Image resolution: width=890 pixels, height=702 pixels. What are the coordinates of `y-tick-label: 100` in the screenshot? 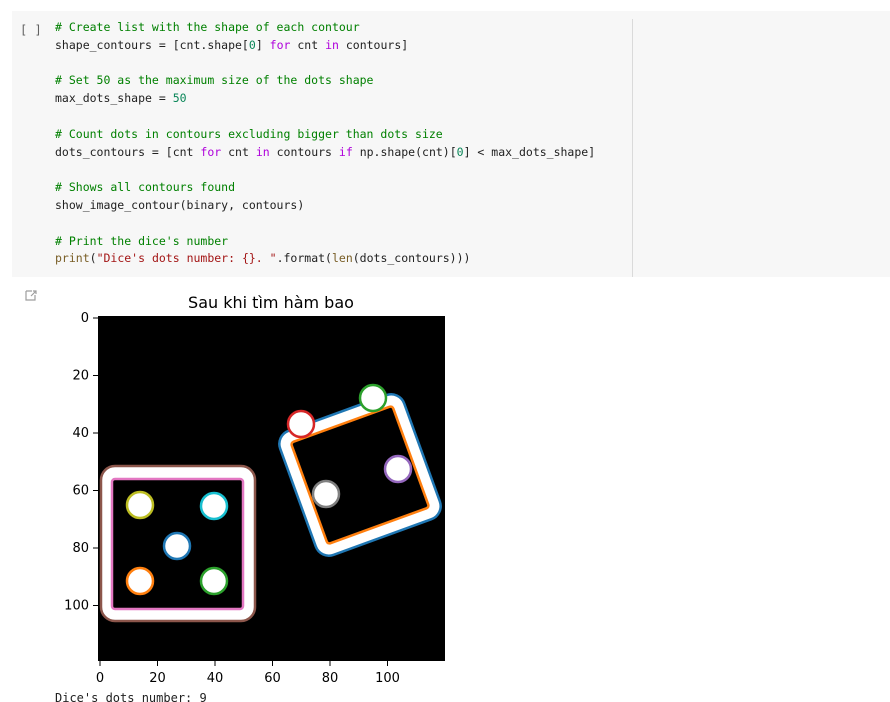 It's located at (76, 606).